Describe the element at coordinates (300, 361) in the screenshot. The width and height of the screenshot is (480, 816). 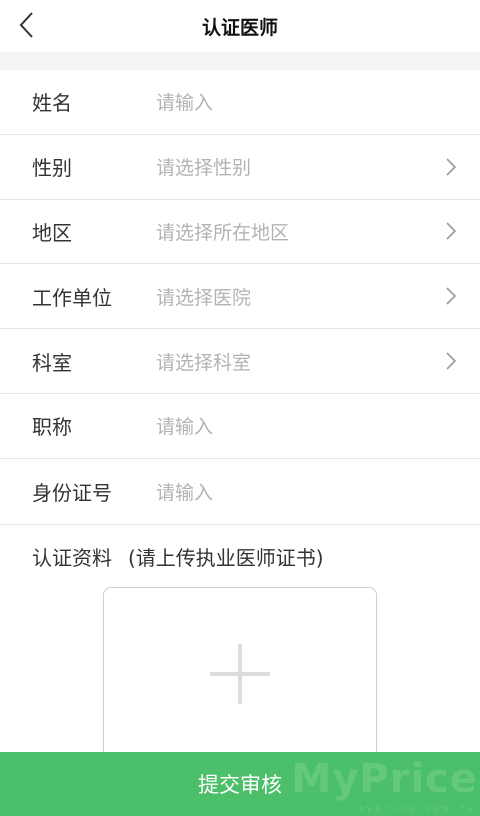
I see `department-select: 请选择科室` at that location.